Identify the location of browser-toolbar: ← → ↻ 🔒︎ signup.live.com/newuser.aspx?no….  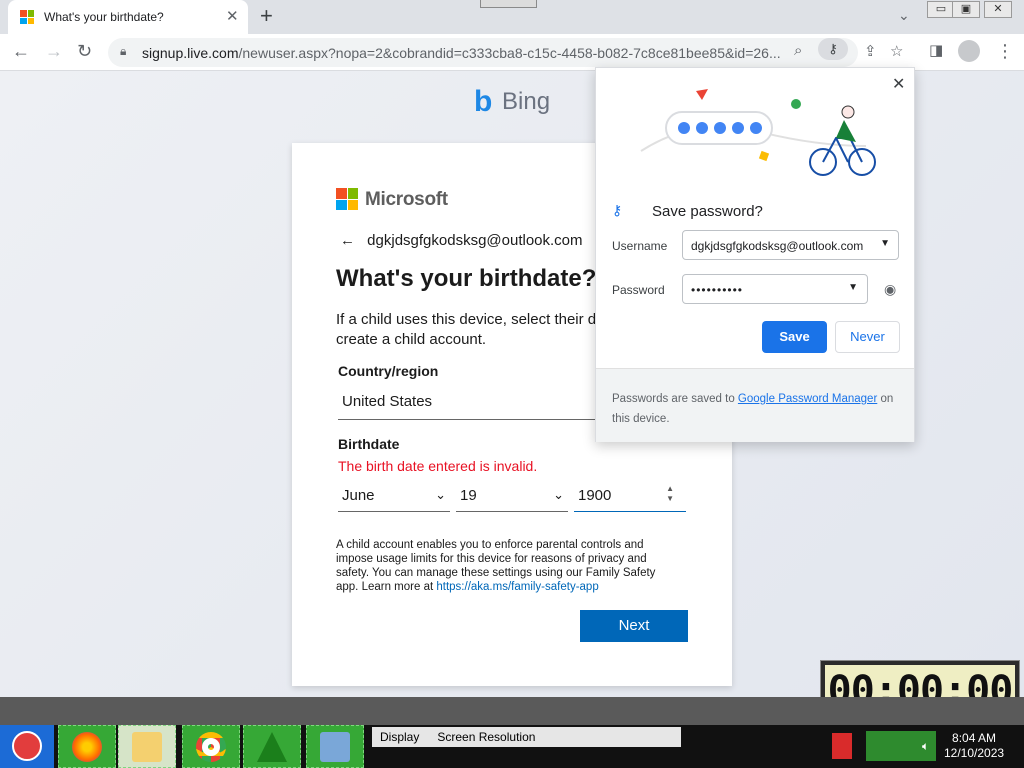
(512, 52).